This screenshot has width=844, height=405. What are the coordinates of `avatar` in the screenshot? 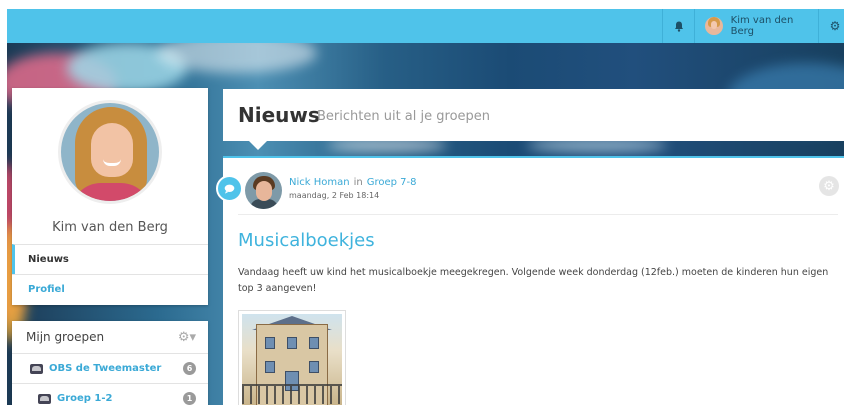 It's located at (714, 26).